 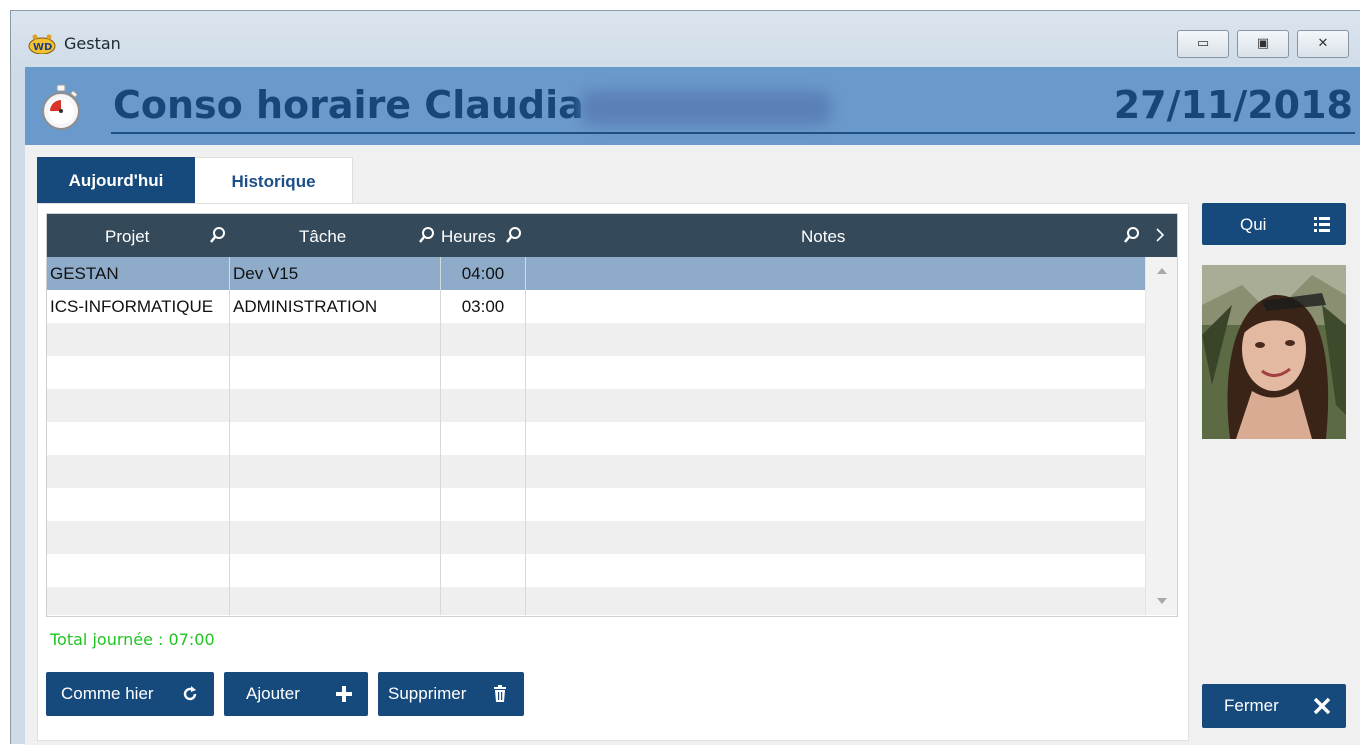 I want to click on minimize-icon: ▭, so click(x=1203, y=43).